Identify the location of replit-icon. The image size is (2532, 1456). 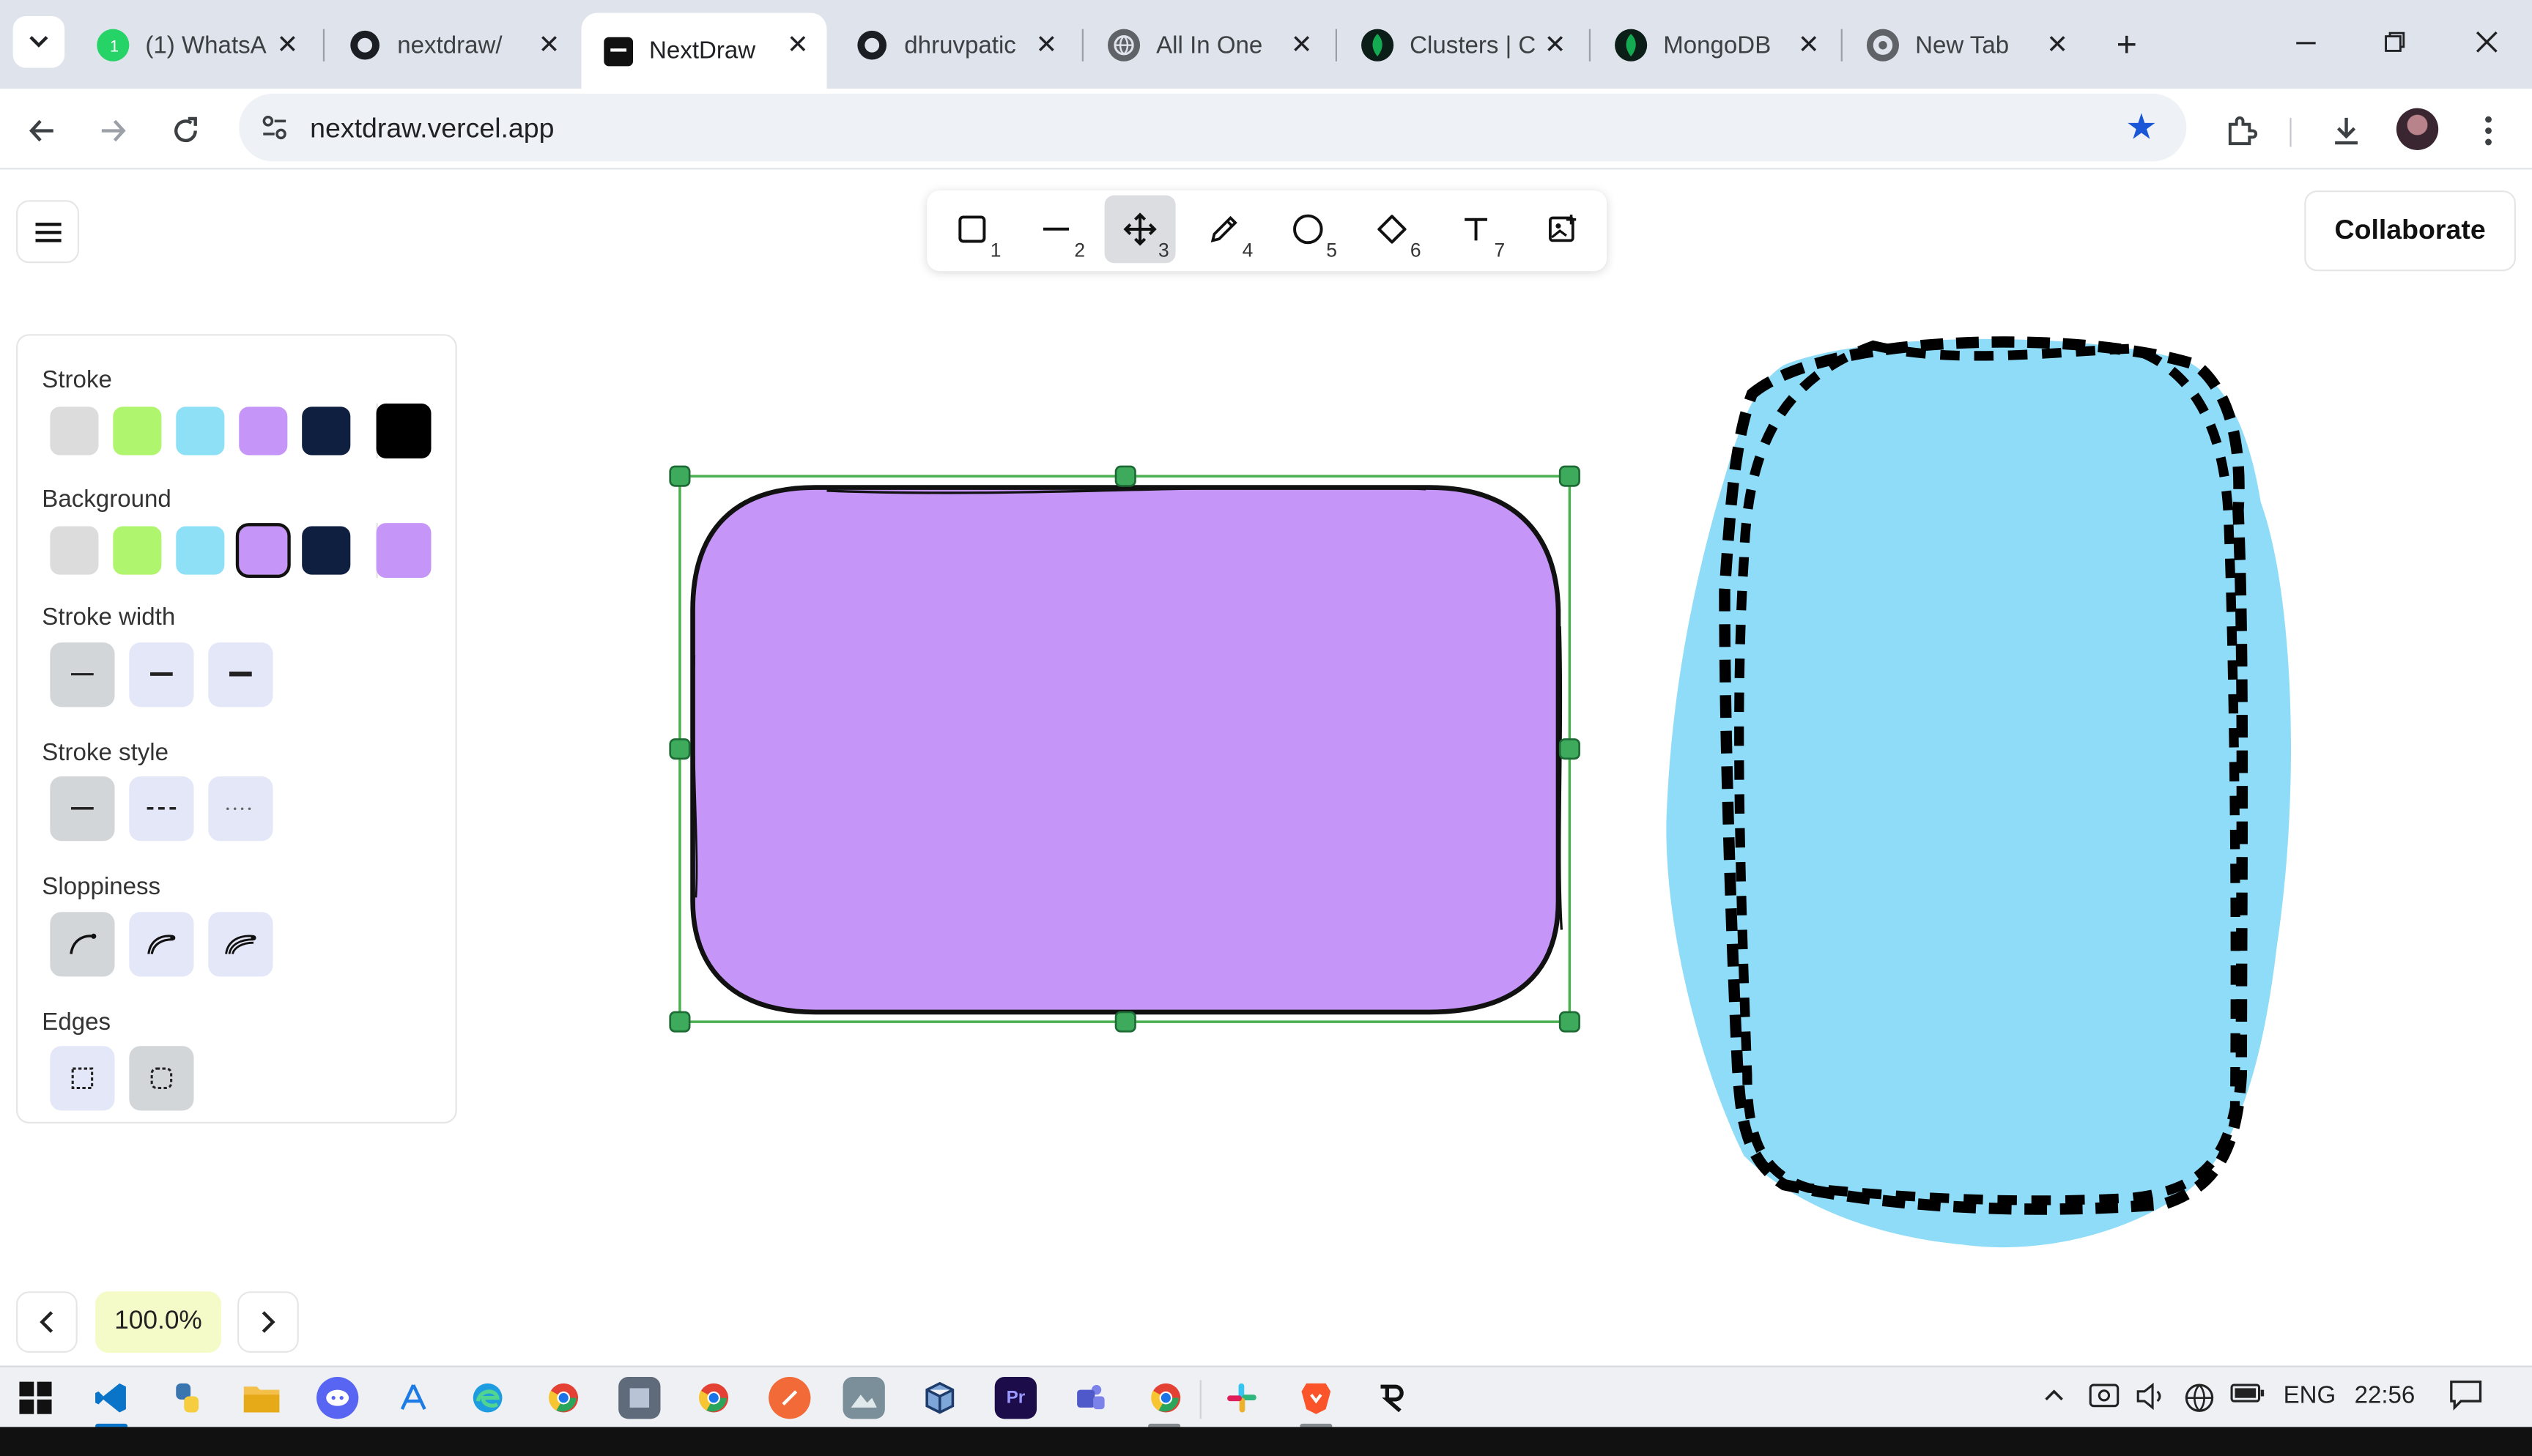
(1392, 1398).